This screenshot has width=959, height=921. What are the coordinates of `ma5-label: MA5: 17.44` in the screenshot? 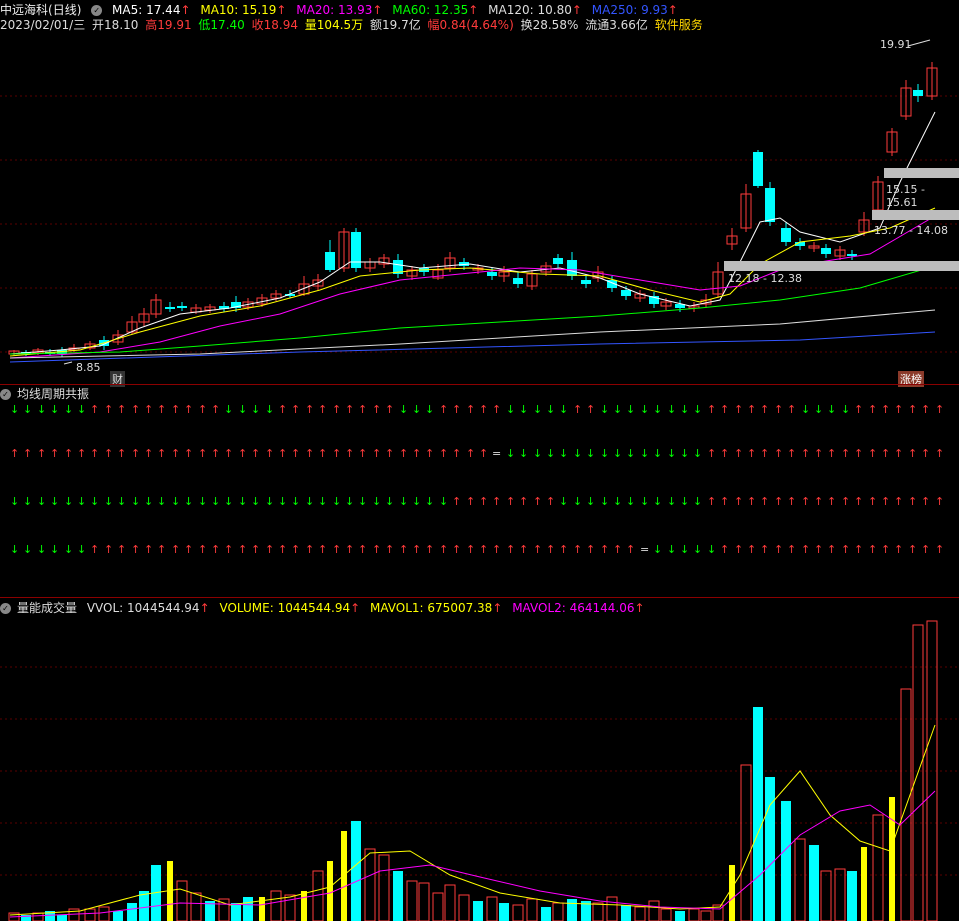 It's located at (146, 10).